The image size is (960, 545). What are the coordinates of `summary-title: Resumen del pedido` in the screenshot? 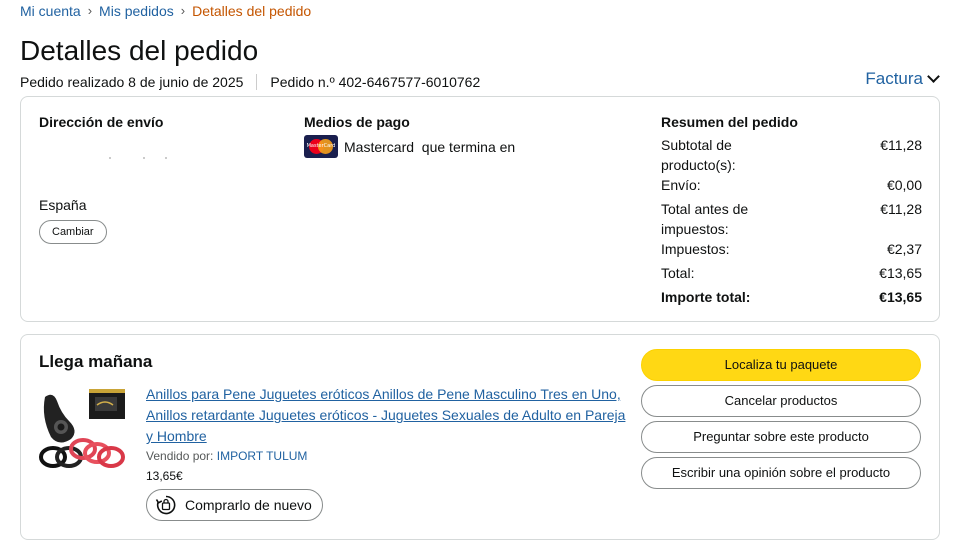 It's located at (729, 122).